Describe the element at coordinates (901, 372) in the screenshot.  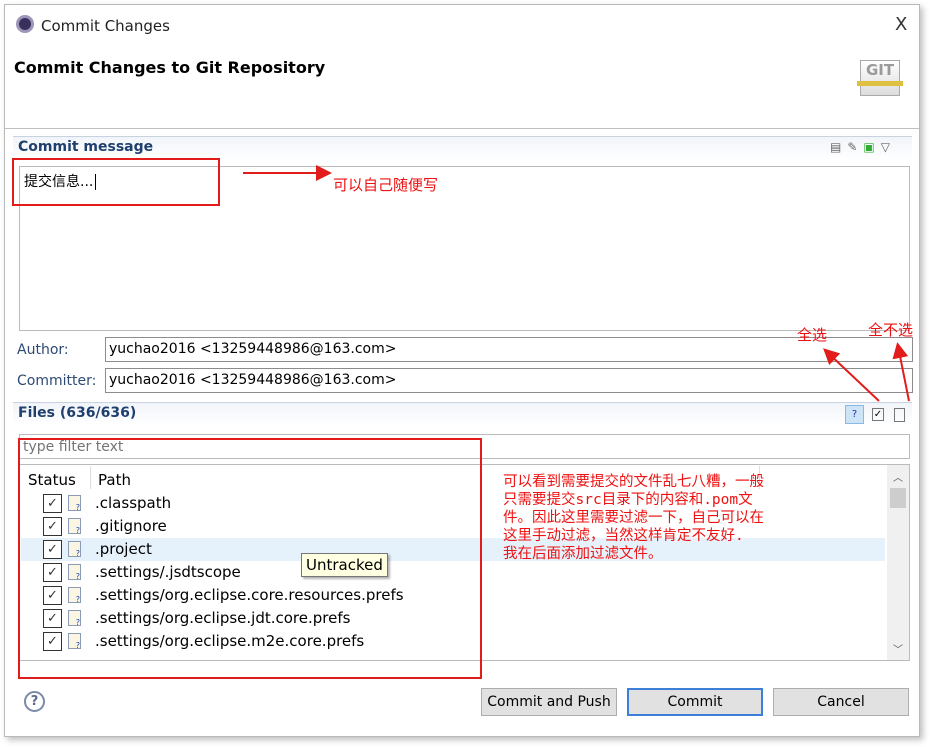
I see `arrow-deselect-all` at that location.